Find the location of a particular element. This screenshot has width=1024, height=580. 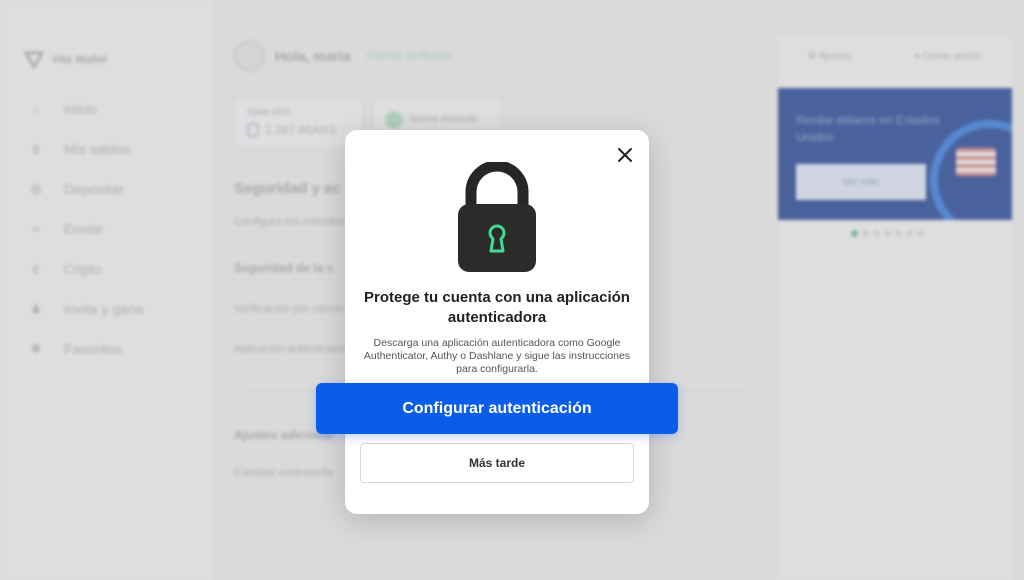

configure-authentication-button: Configurar autenticación is located at coordinates (497, 408).